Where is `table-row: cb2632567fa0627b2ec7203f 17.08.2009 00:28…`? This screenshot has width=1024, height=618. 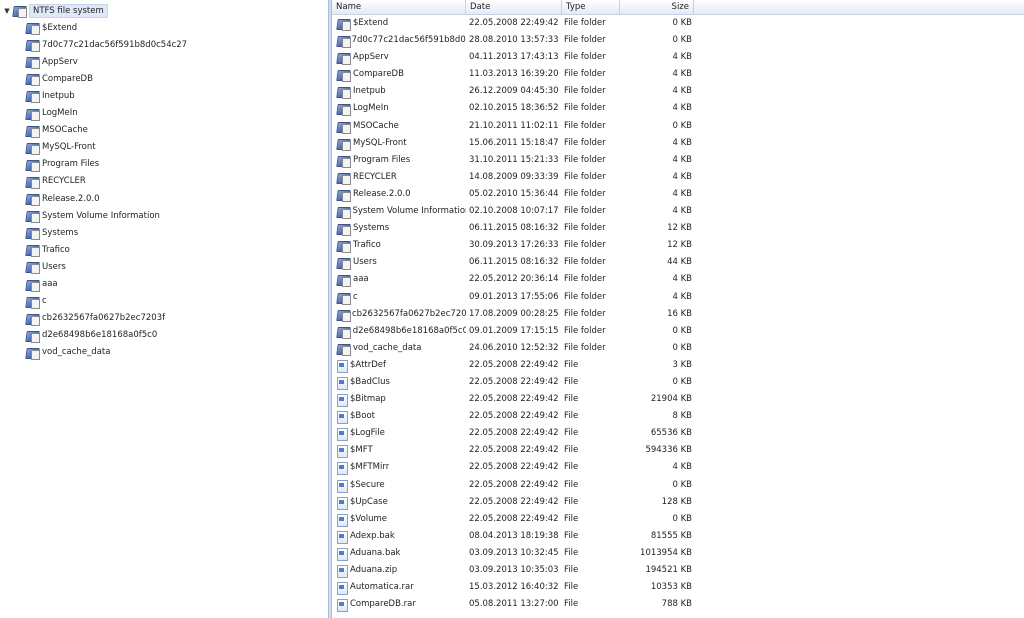 table-row: cb2632567fa0627b2ec7203f 17.08.2009 00:28… is located at coordinates (678, 314).